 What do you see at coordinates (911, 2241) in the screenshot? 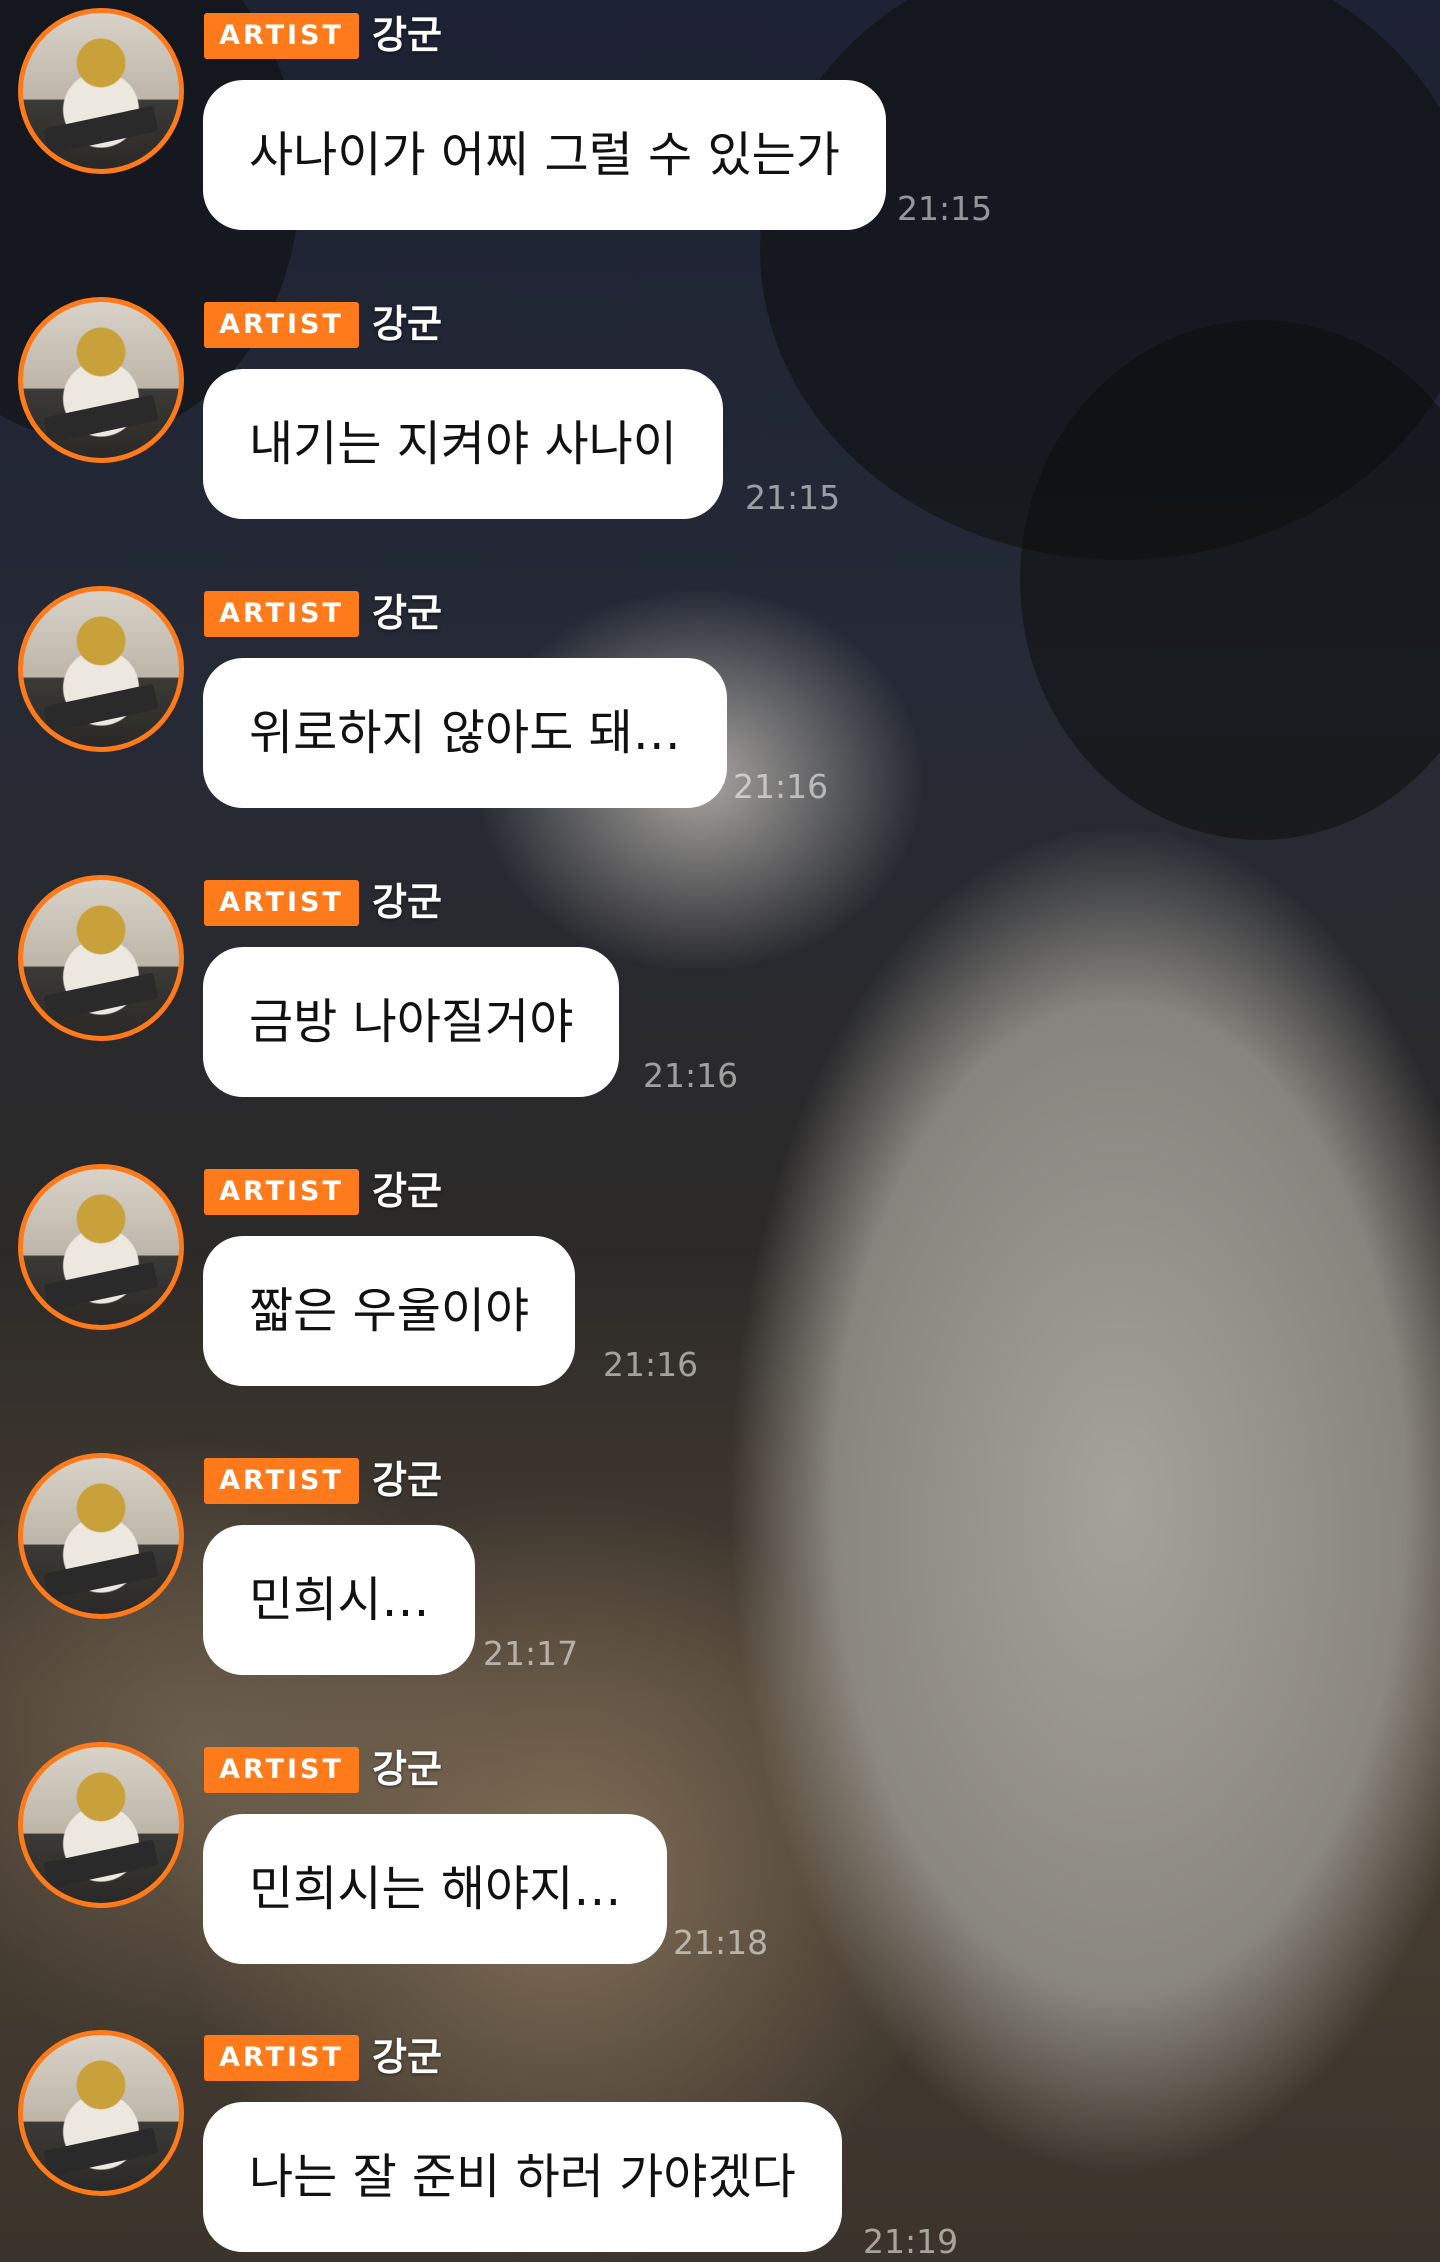
I see `message-time: 21:19` at bounding box center [911, 2241].